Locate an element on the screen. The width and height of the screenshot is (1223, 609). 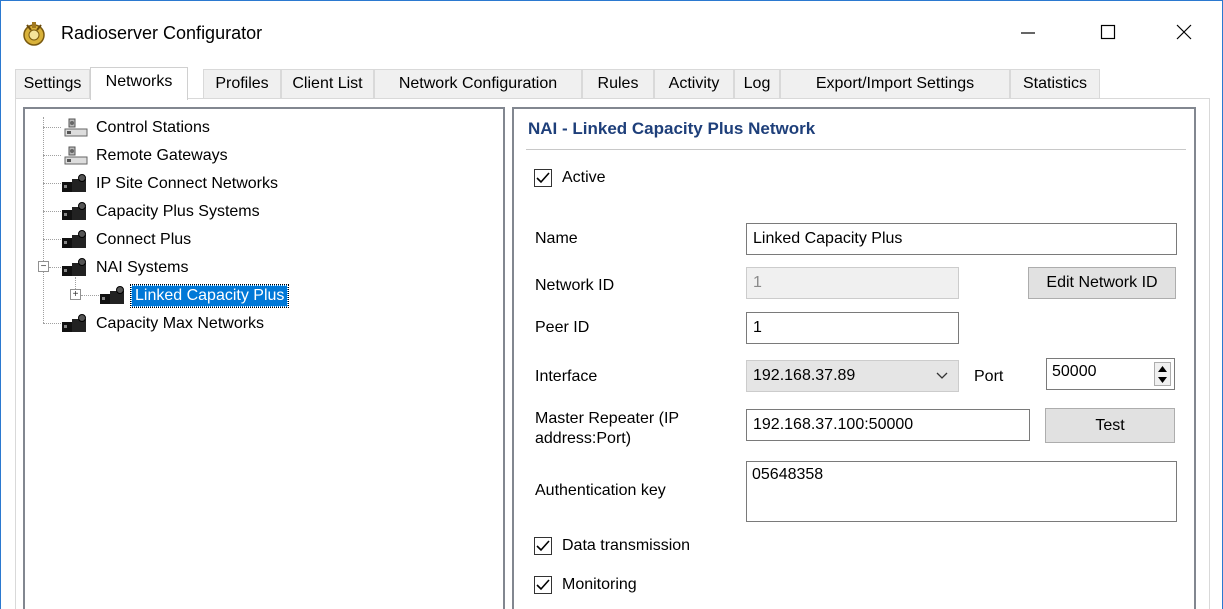
data-transmission-checkbox: Data transmission is located at coordinates (612, 546).